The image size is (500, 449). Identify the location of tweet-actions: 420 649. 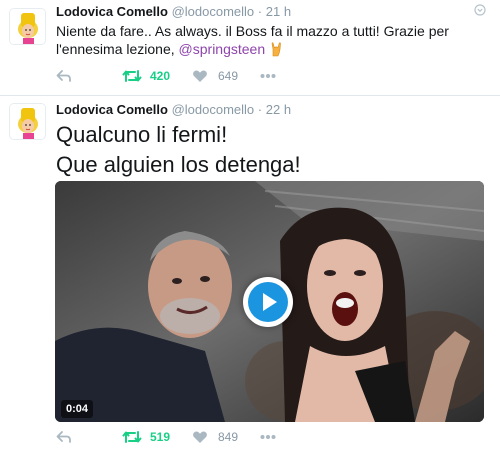
(266, 76).